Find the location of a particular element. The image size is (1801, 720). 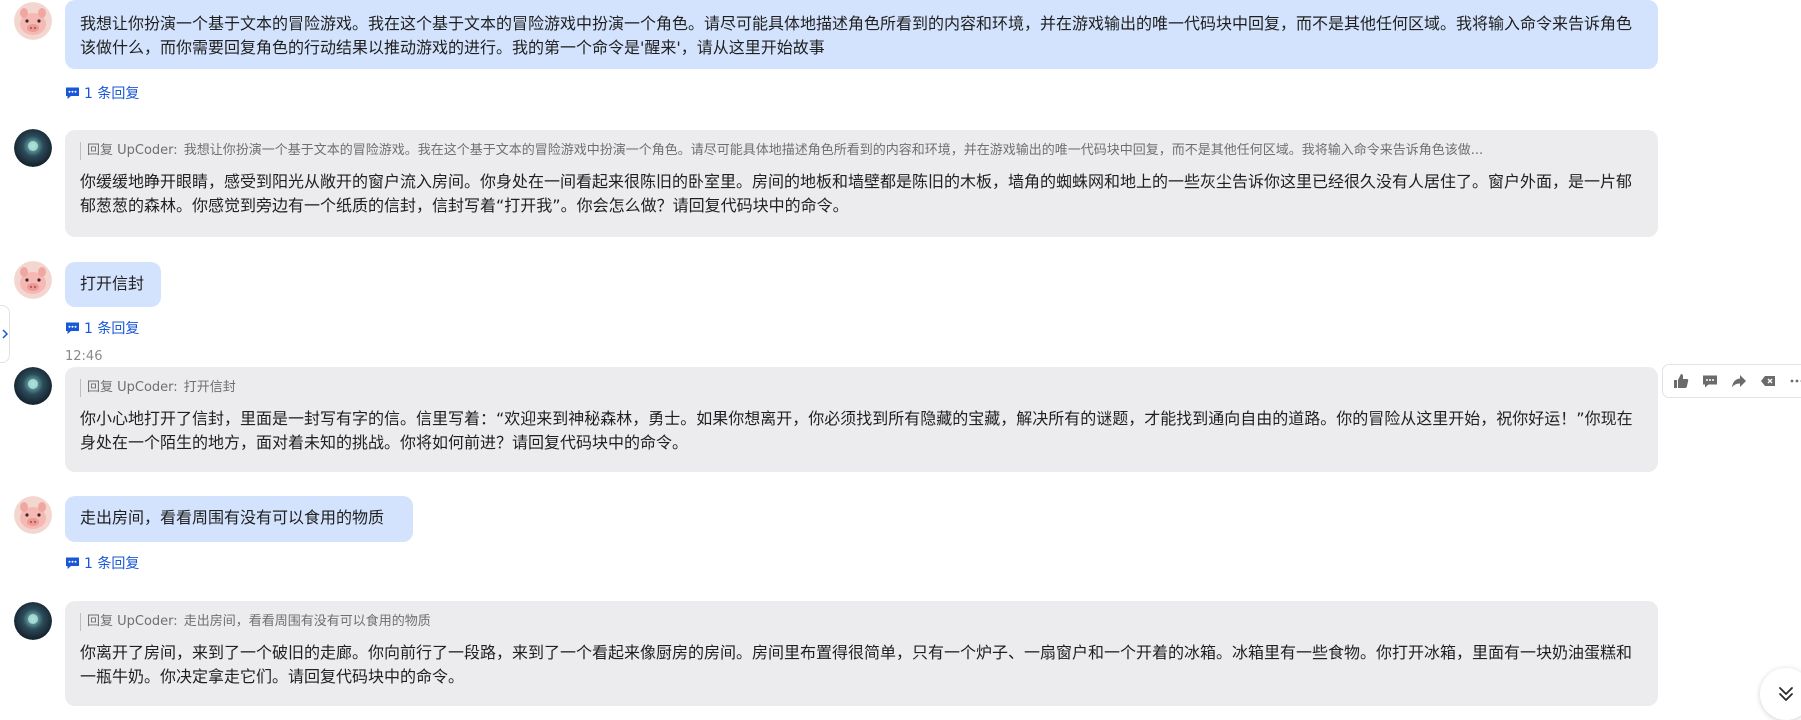

sidebar-toggle-tab is located at coordinates (5, 334).